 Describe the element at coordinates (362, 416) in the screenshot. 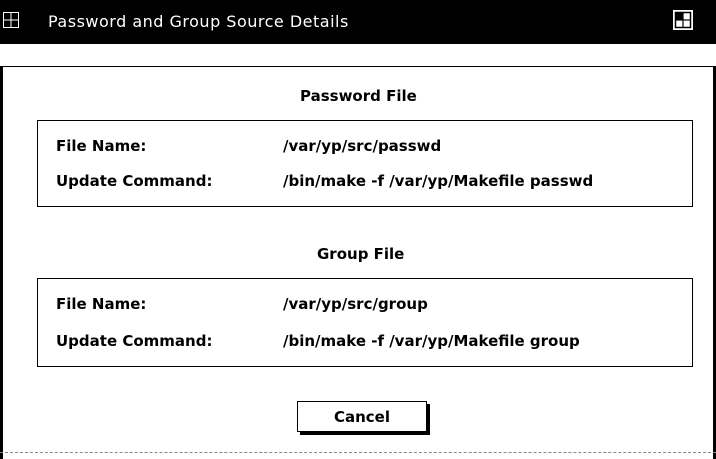

I see `cancel-button: Cancel` at that location.